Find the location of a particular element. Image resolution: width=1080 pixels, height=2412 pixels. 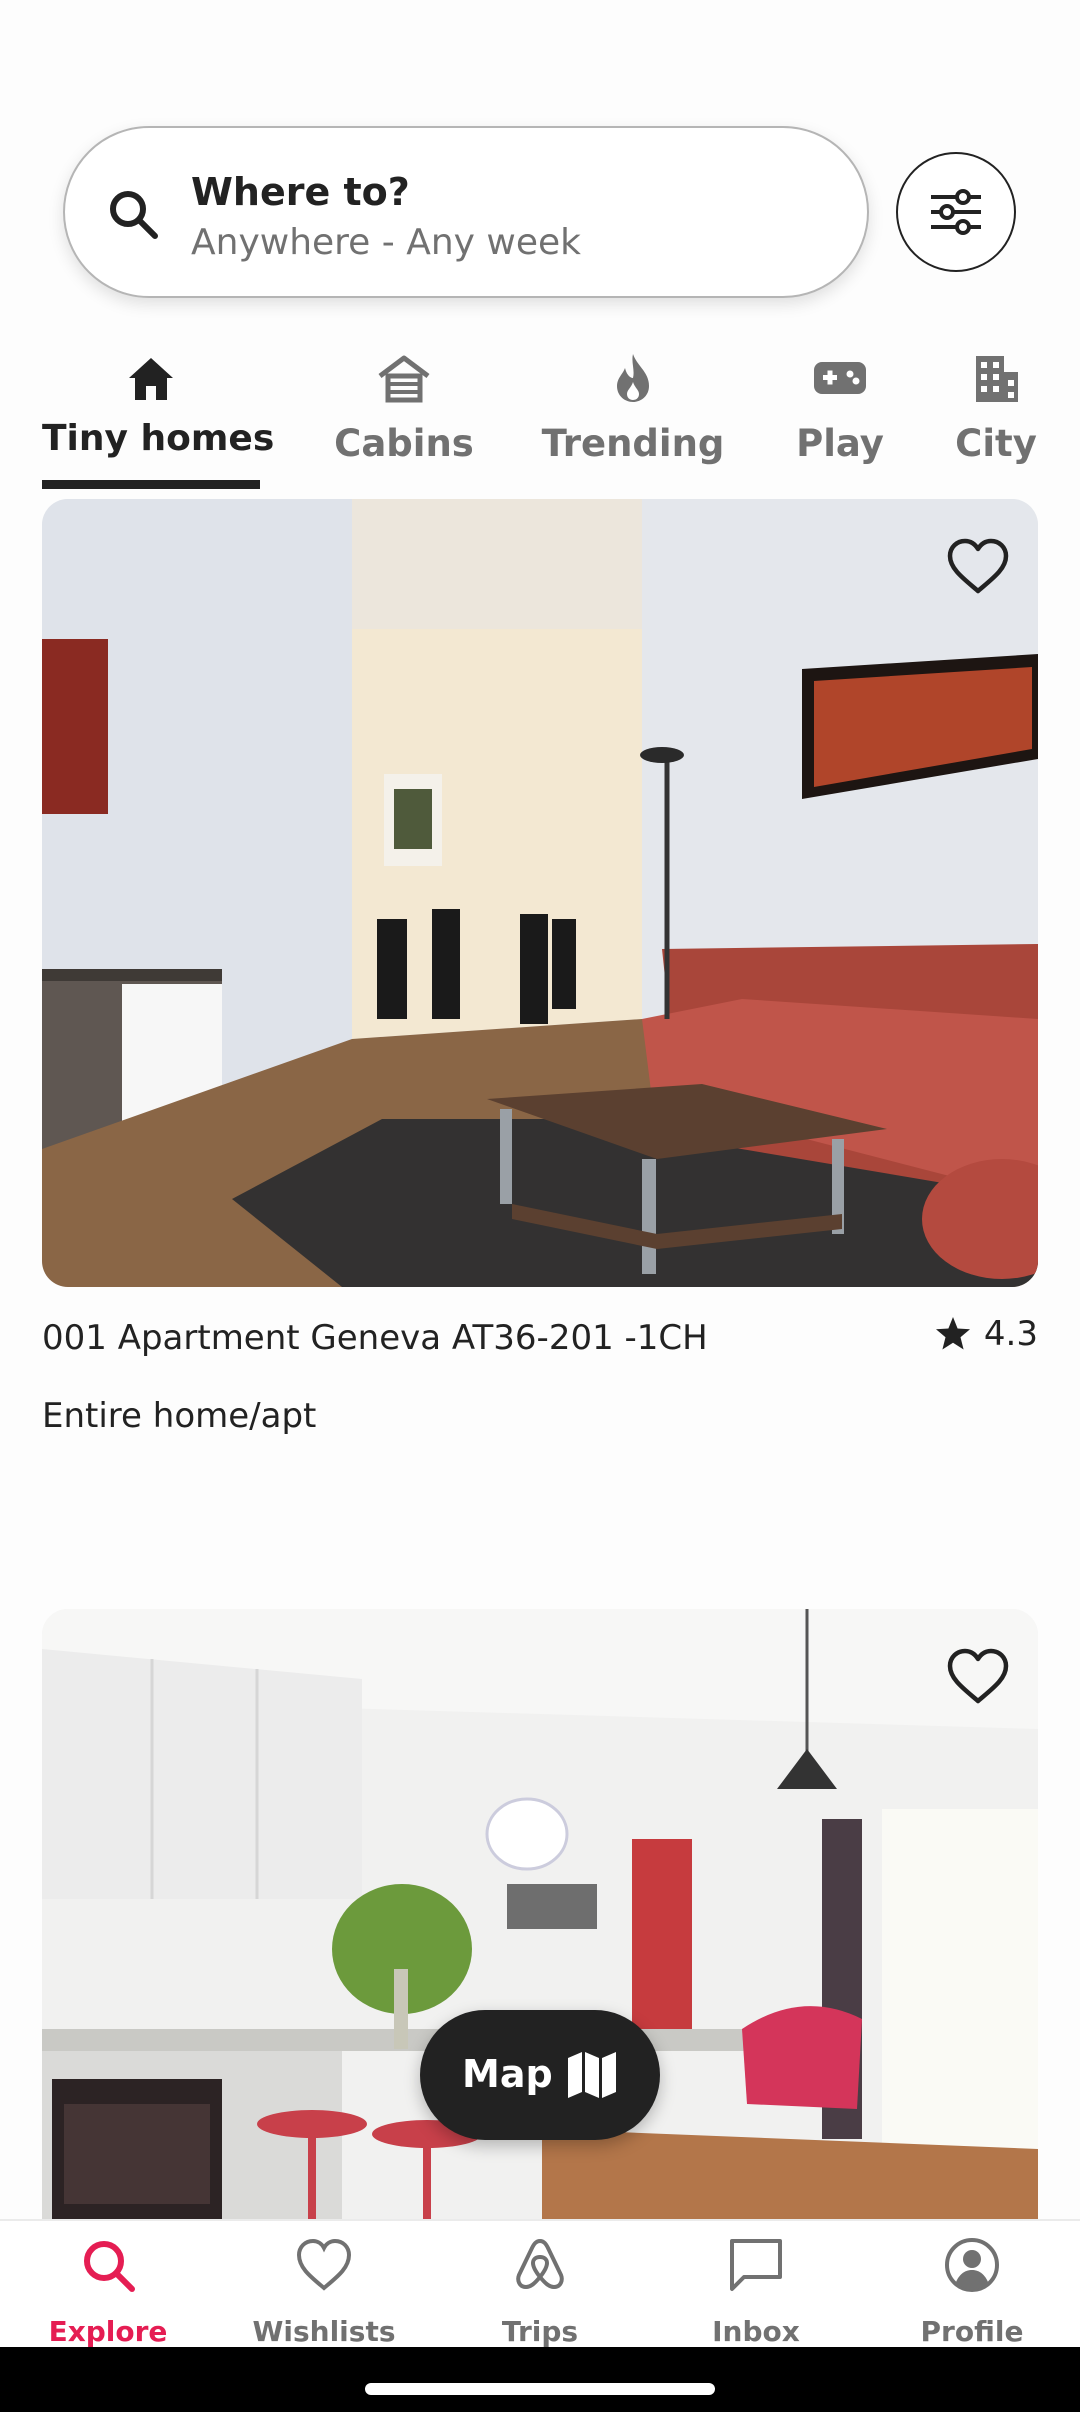

category-tabs: Tiny homes Cabins Trending Play City is located at coordinates (540, 420).